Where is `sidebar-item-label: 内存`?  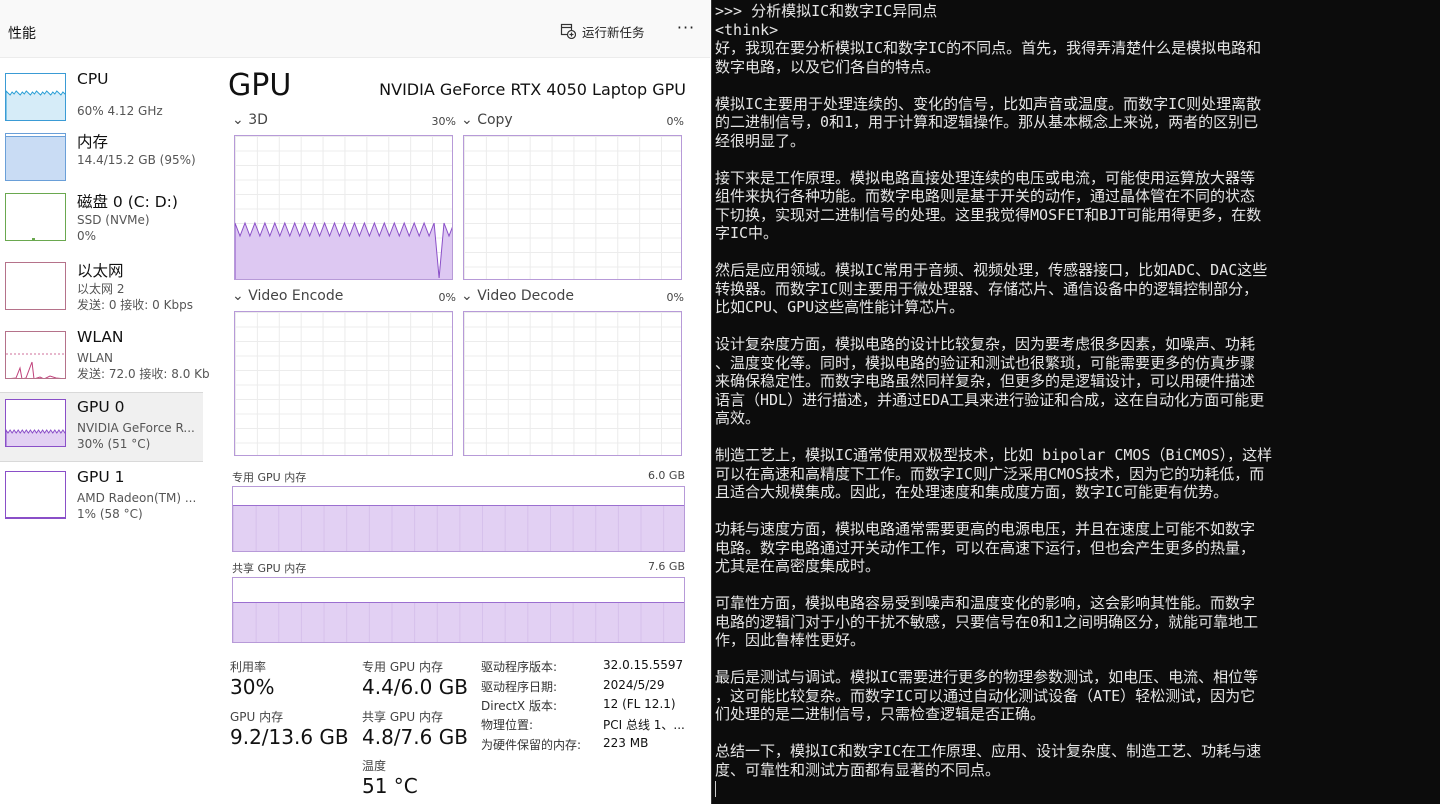 sidebar-item-label: 内存 is located at coordinates (93, 142).